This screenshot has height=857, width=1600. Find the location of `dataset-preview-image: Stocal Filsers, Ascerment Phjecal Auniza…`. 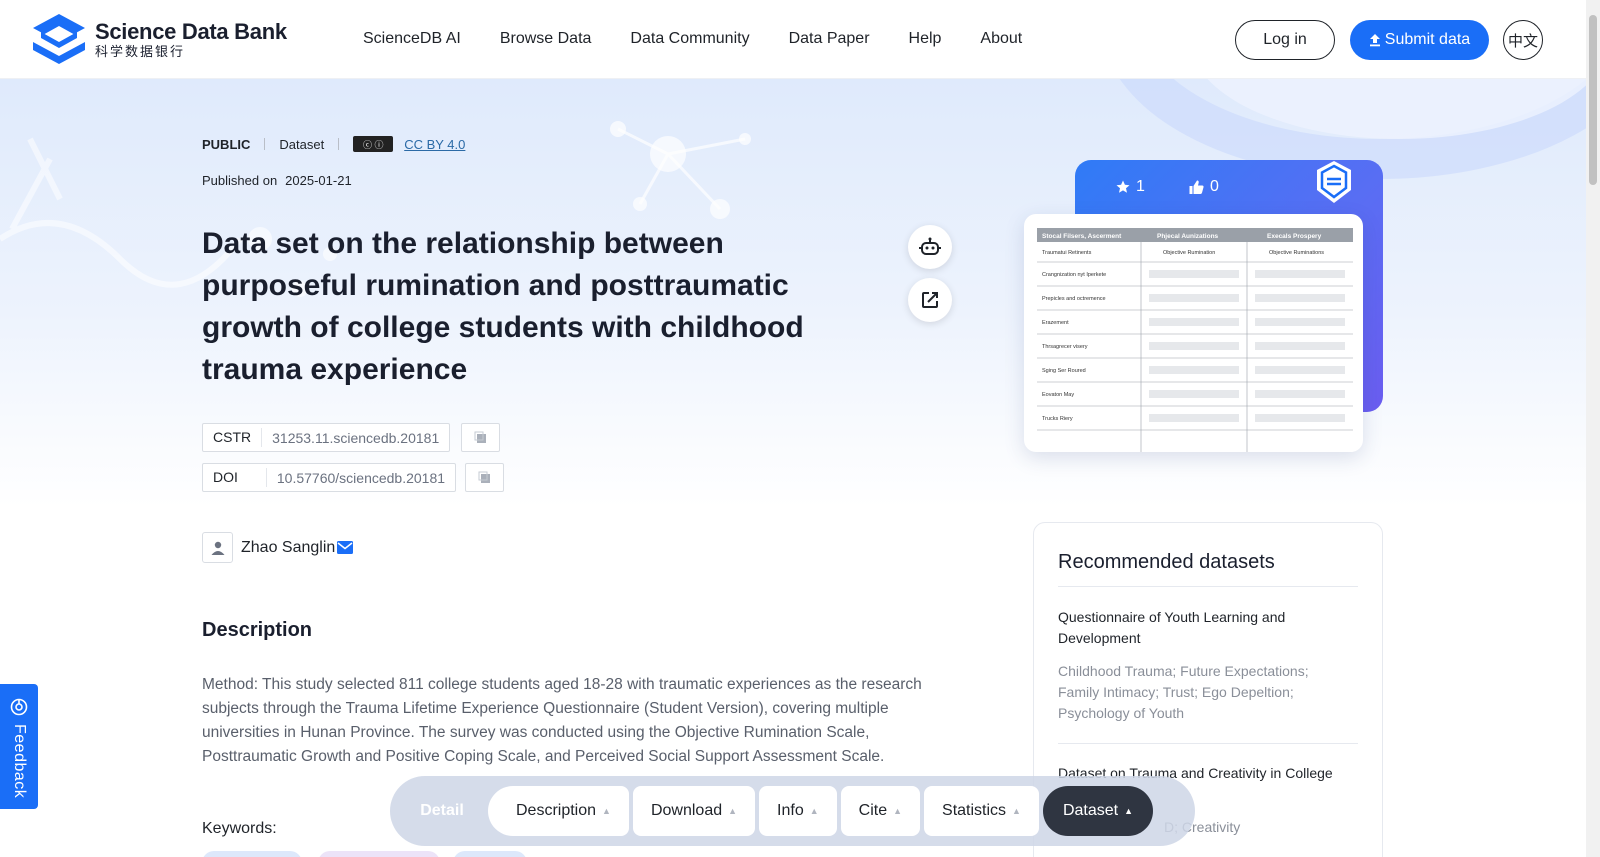

dataset-preview-image: Stocal Filsers, Ascerment Phjecal Auniza… is located at coordinates (1193, 333).